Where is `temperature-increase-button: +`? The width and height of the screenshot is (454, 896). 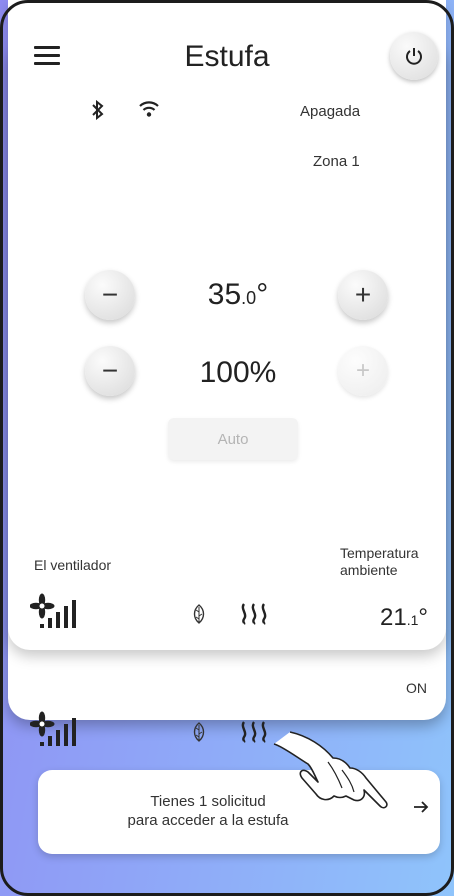
temperature-increase-button: + is located at coordinates (363, 295).